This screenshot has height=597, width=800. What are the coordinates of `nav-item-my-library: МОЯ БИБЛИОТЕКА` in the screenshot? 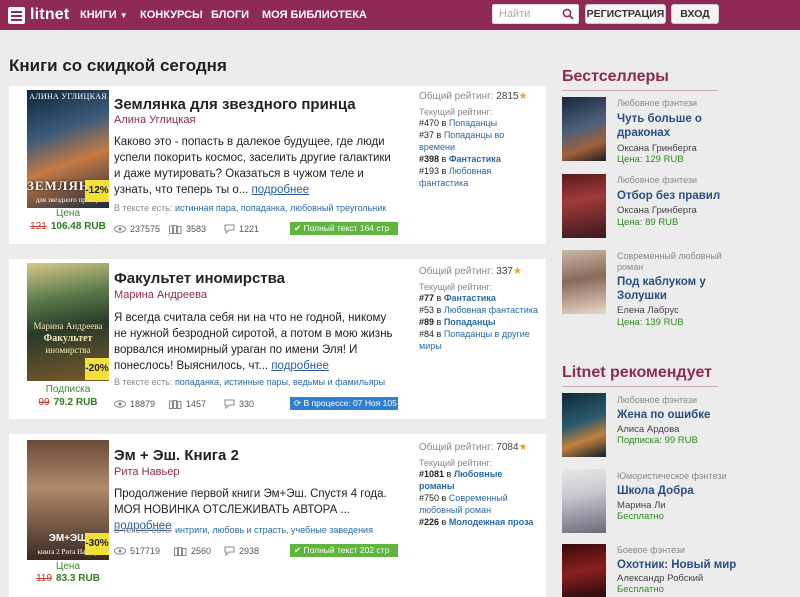 It's located at (314, 15).